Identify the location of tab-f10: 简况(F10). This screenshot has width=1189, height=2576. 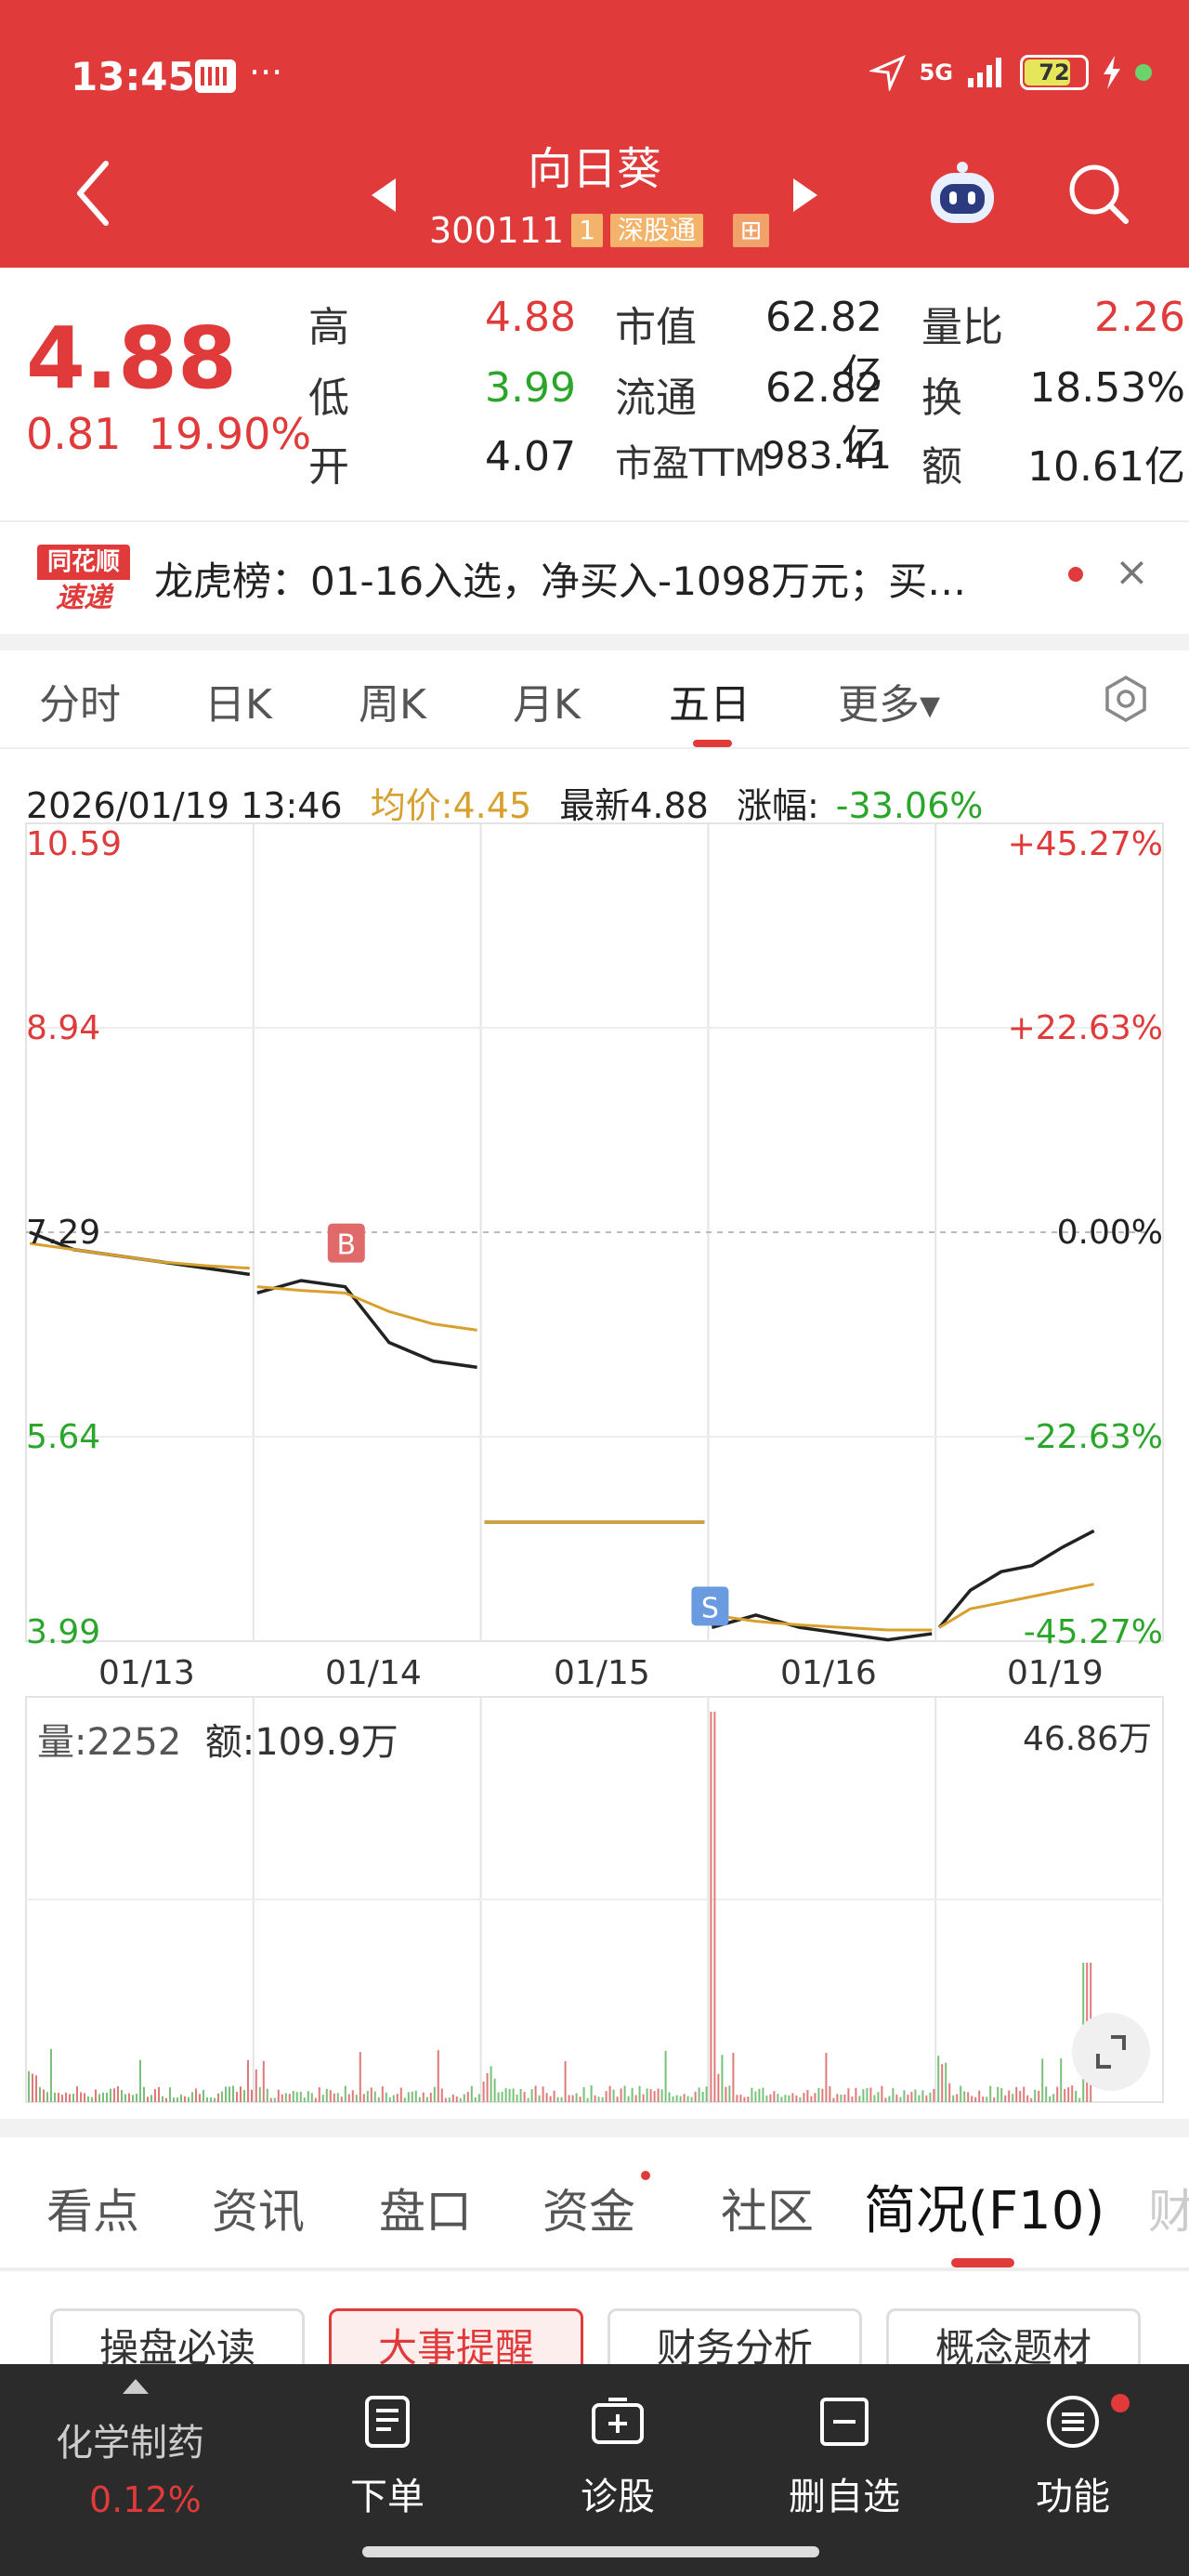
(984, 2206).